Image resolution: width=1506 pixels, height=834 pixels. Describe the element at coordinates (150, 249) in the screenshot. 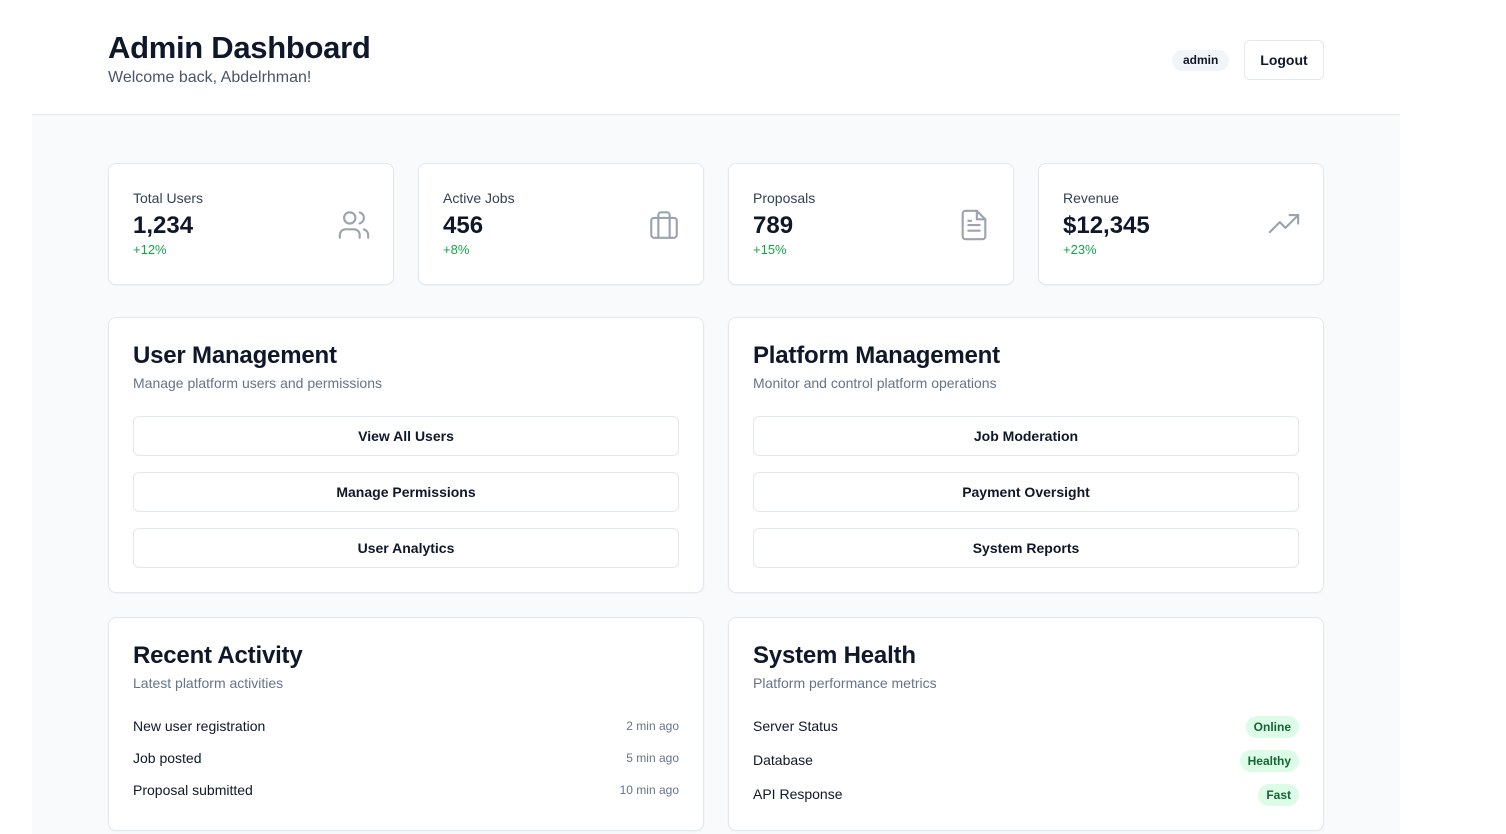

I see `stat-change: +12%` at that location.